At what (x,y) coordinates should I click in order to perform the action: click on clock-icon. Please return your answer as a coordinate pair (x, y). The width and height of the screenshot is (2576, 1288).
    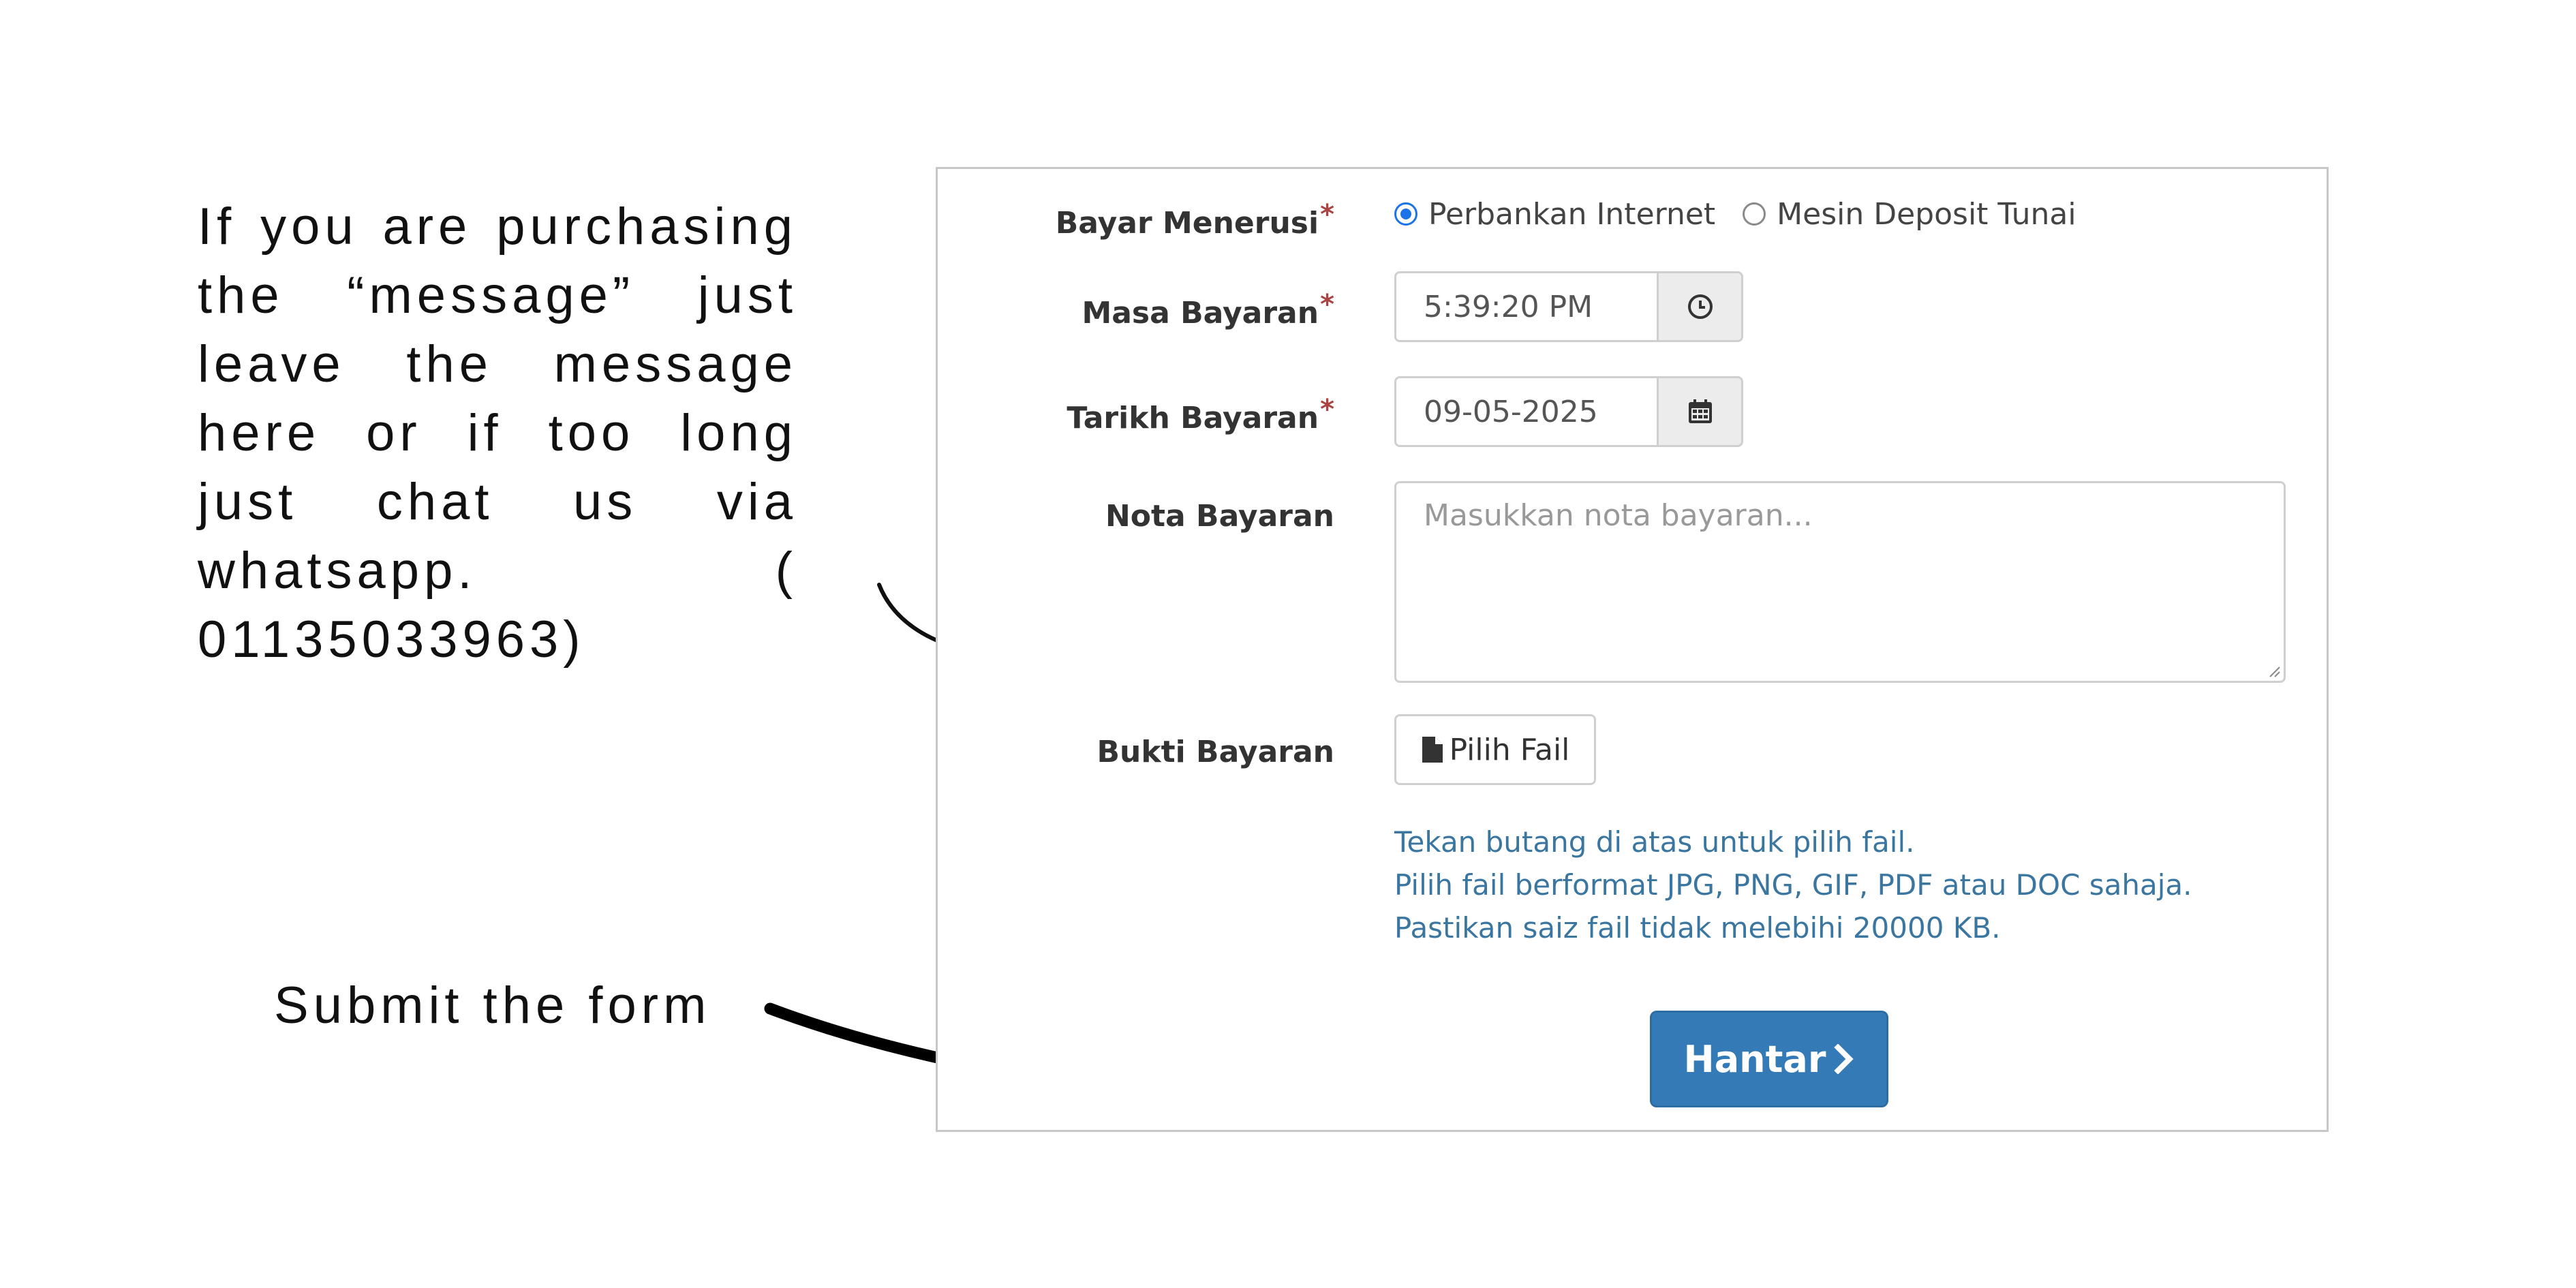
    Looking at the image, I should click on (1700, 306).